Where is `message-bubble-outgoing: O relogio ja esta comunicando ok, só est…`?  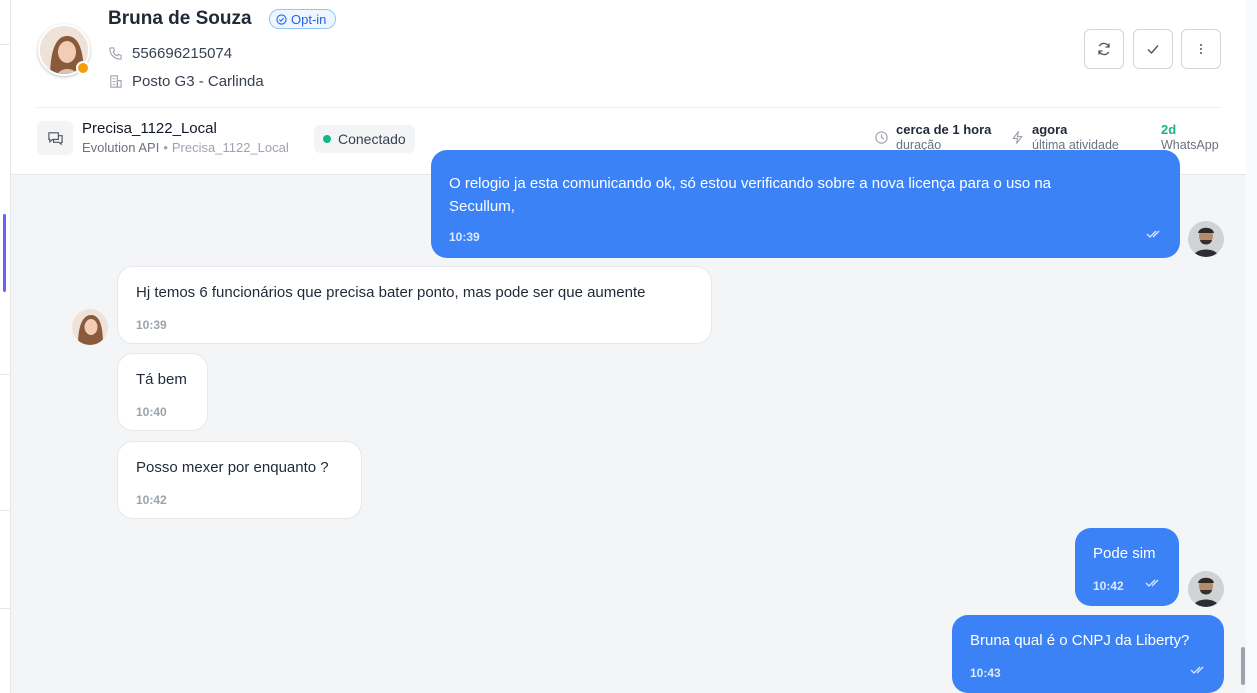 message-bubble-outgoing: O relogio ja esta comunicando ok, só est… is located at coordinates (805, 204).